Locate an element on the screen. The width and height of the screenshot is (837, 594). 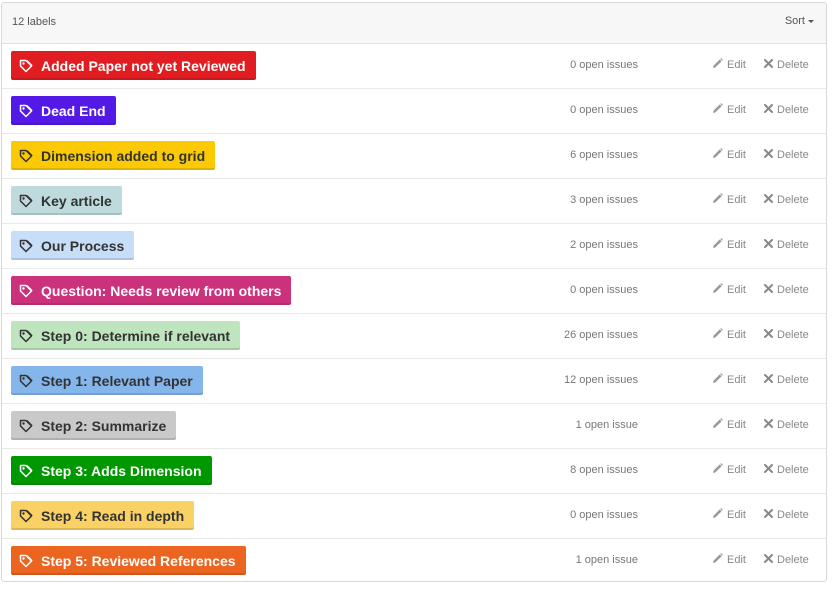
label-chip: Step 1: Relevant Paper is located at coordinates (107, 380).